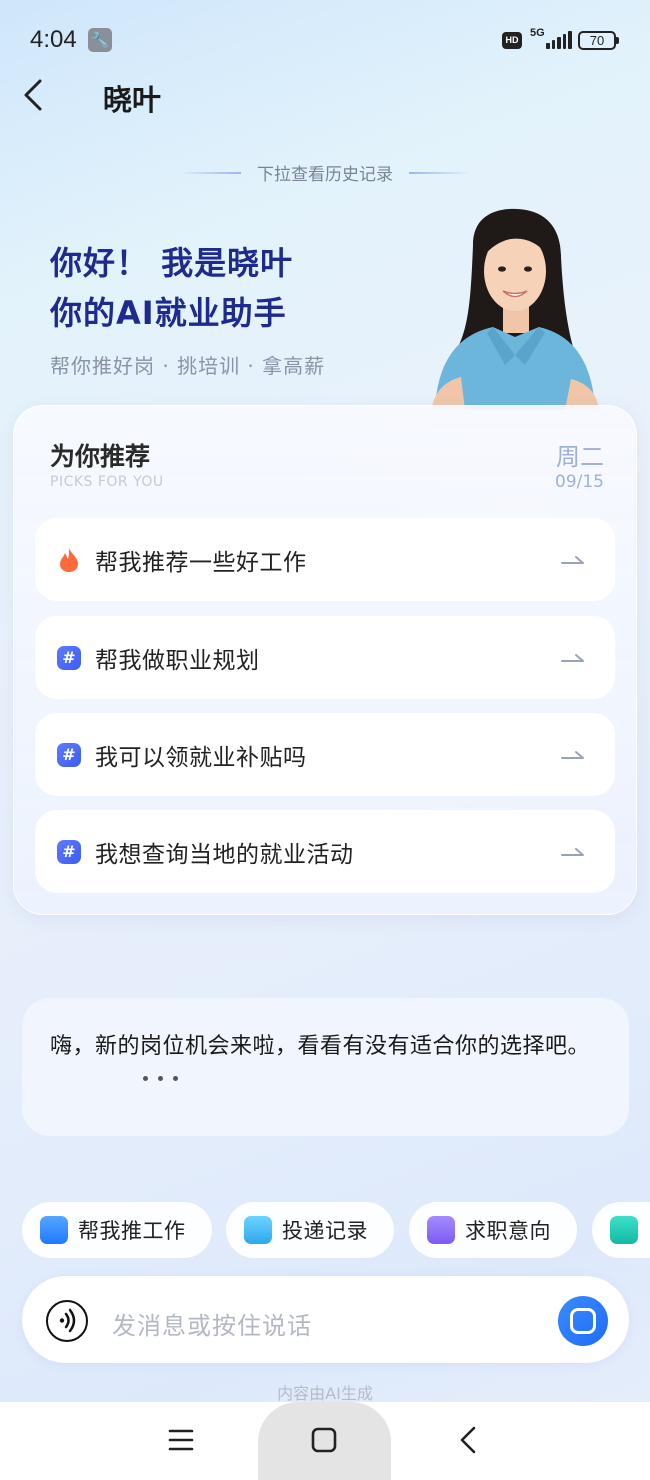 Image resolution: width=650 pixels, height=1480 pixels. I want to click on recommend-title: 为你推荐, so click(100, 456).